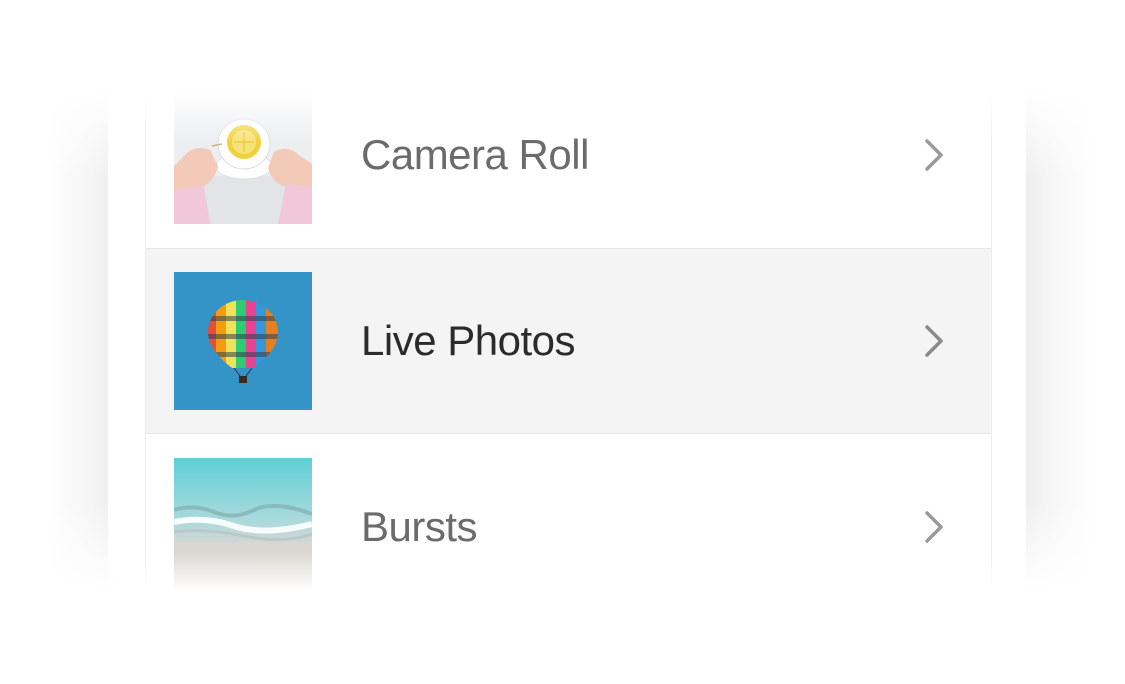 This screenshot has height=684, width=1125. I want to click on panel-shadow-right, so click(1059, 340).